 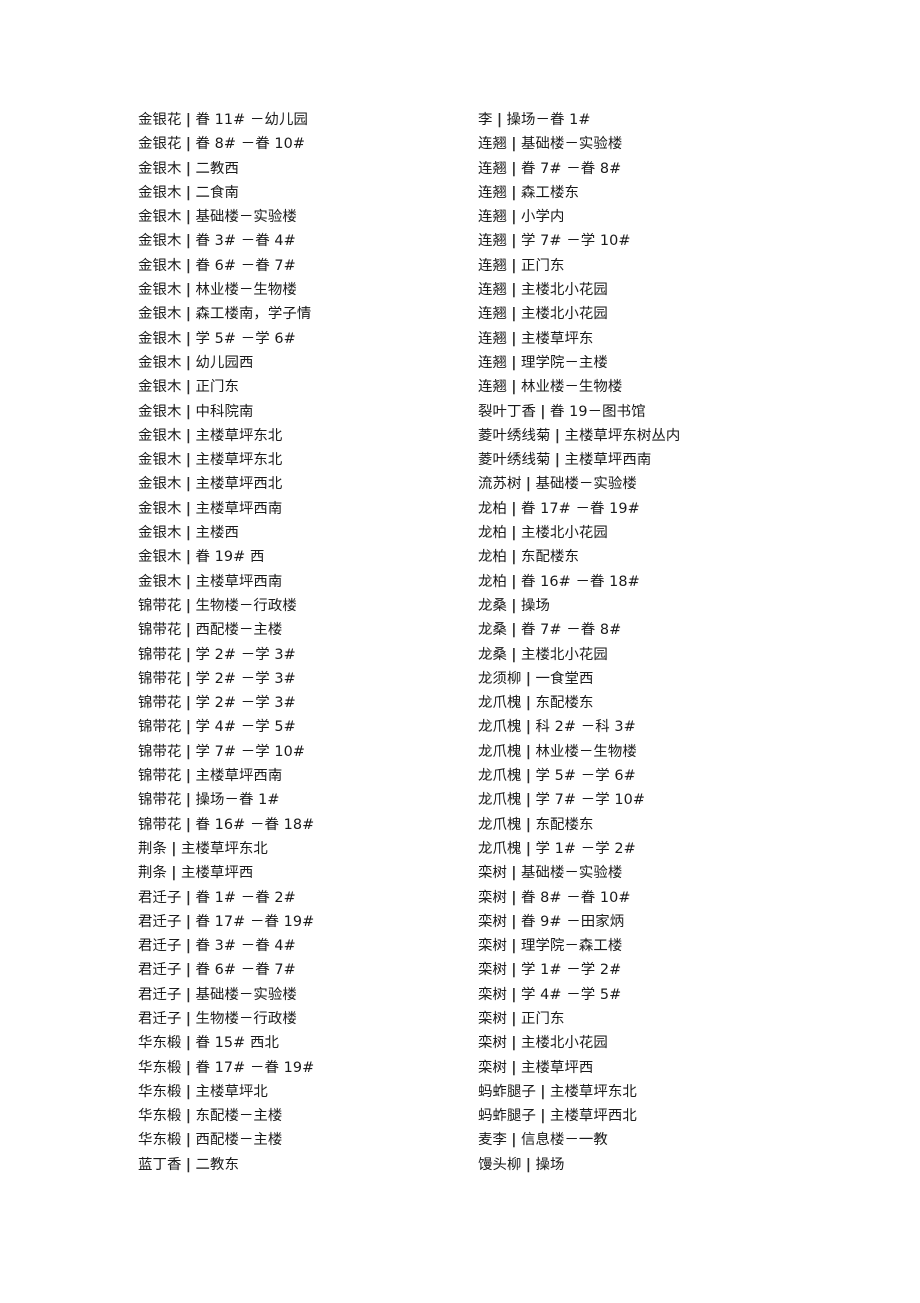 I want to click on list-item: 荆条 | 主楼草坪东北, so click(x=308, y=849).